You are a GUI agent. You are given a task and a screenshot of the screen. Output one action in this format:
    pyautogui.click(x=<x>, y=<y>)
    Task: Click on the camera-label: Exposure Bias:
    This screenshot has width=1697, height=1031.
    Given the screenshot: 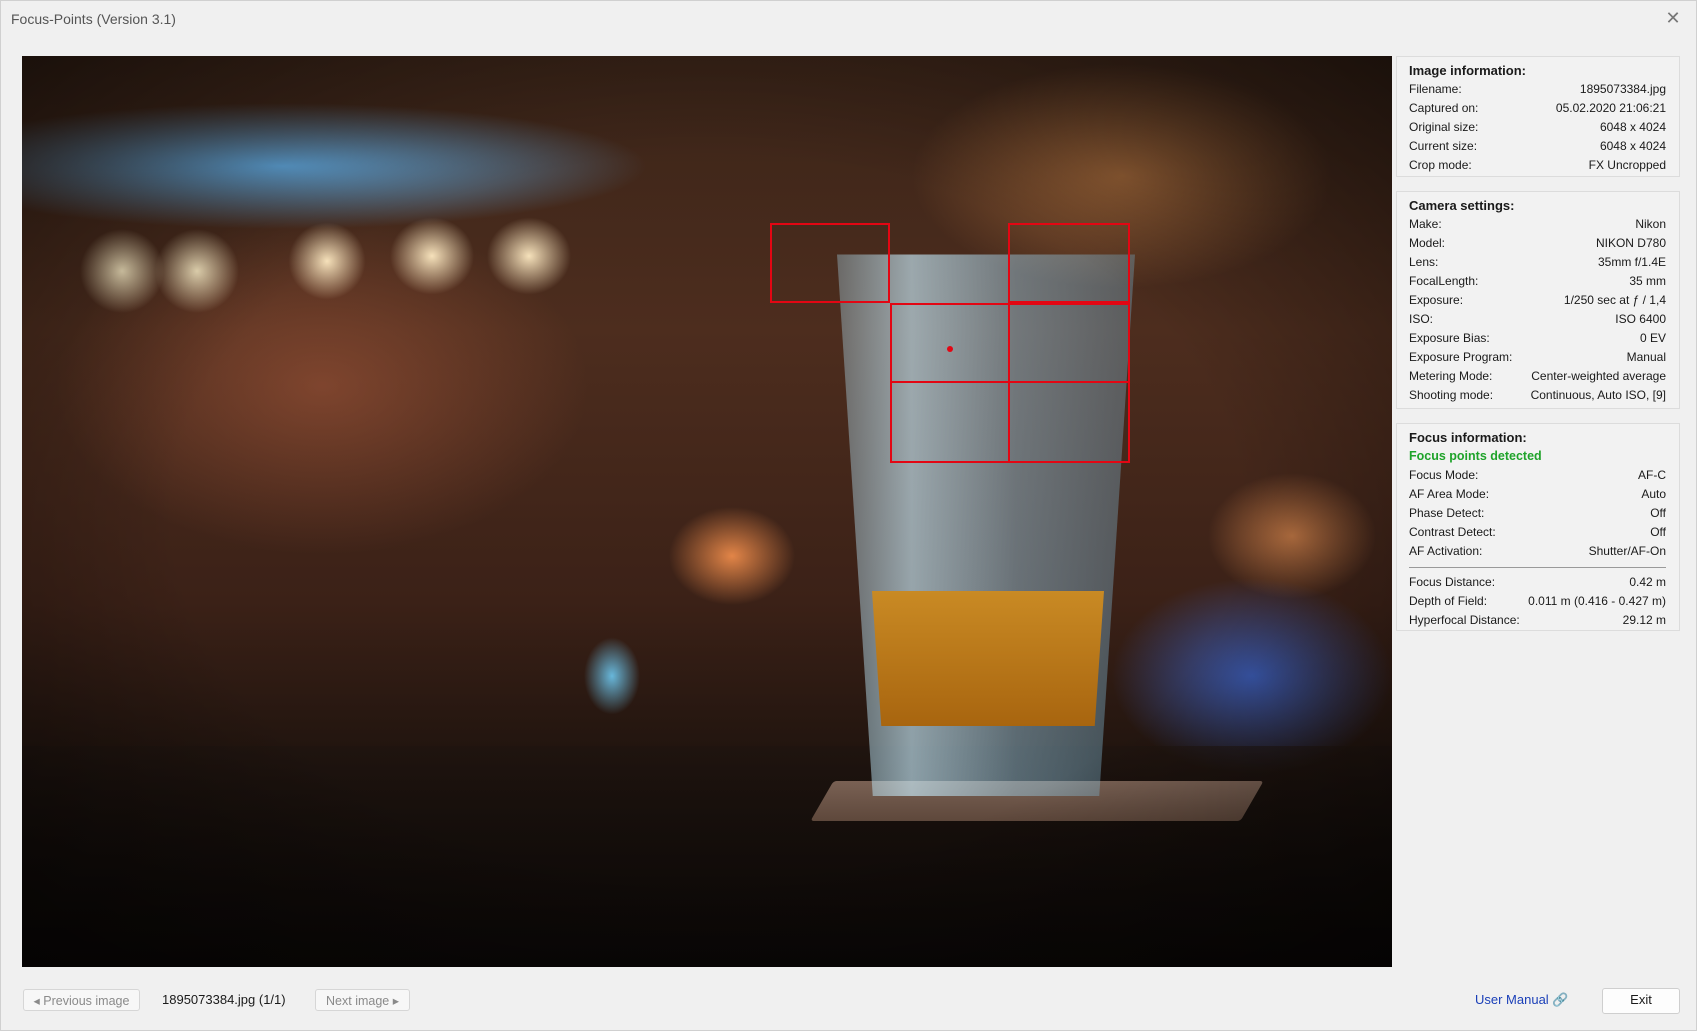 What is the action you would take?
    pyautogui.click(x=1449, y=338)
    